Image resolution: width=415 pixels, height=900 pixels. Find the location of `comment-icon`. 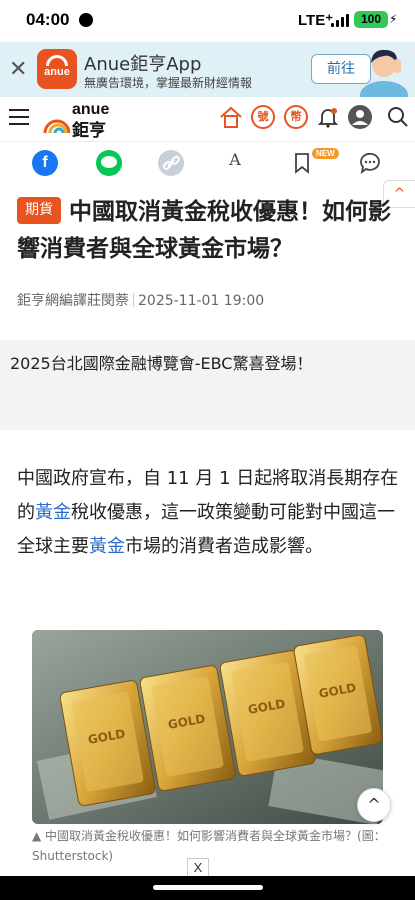

comment-icon is located at coordinates (370, 163).